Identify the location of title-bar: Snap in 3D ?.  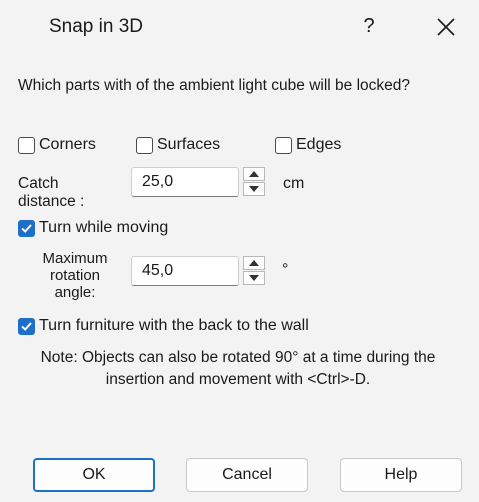
(239, 29).